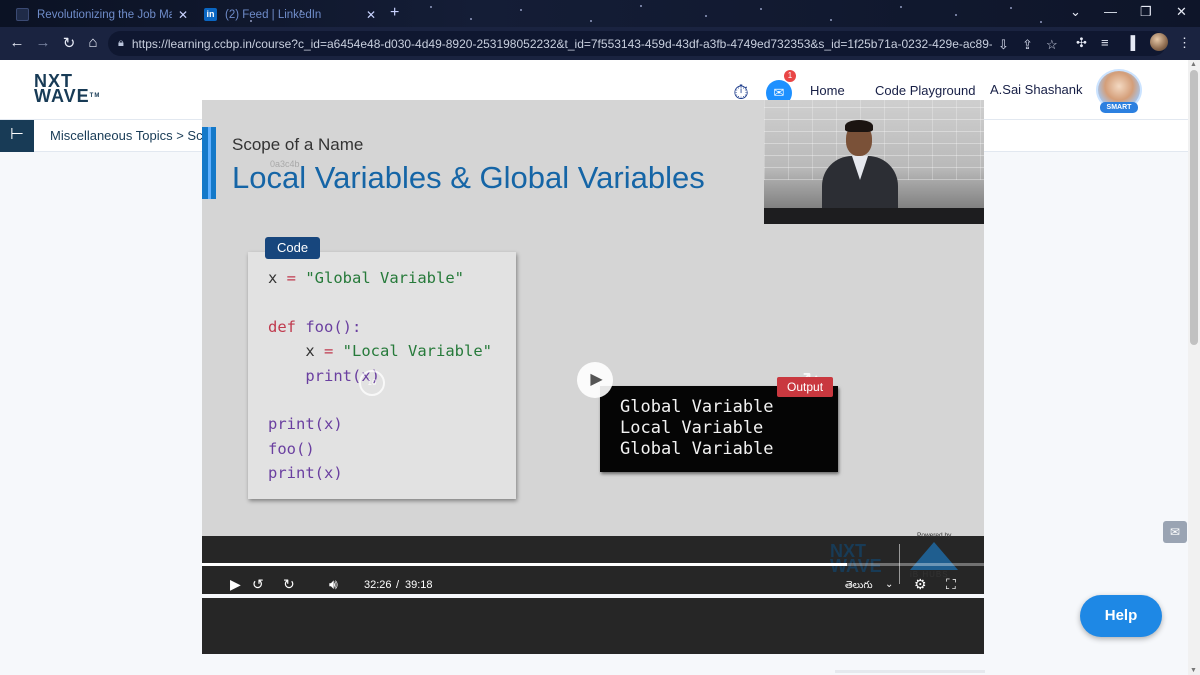 The height and width of the screenshot is (675, 1200). Describe the element at coordinates (258, 584) in the screenshot. I see `replay-10-icon: ↺` at that location.